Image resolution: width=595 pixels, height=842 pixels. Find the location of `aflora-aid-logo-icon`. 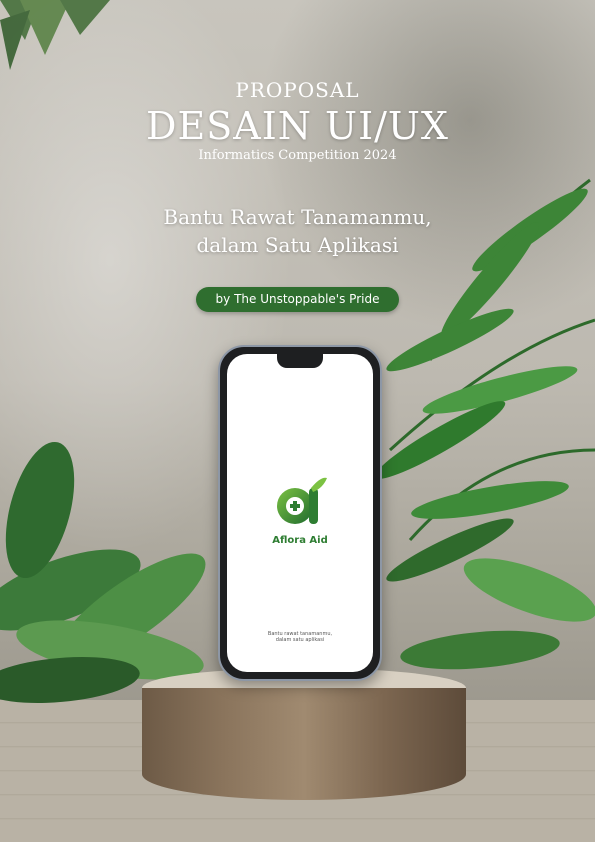

aflora-aid-logo-icon is located at coordinates (302, 500).